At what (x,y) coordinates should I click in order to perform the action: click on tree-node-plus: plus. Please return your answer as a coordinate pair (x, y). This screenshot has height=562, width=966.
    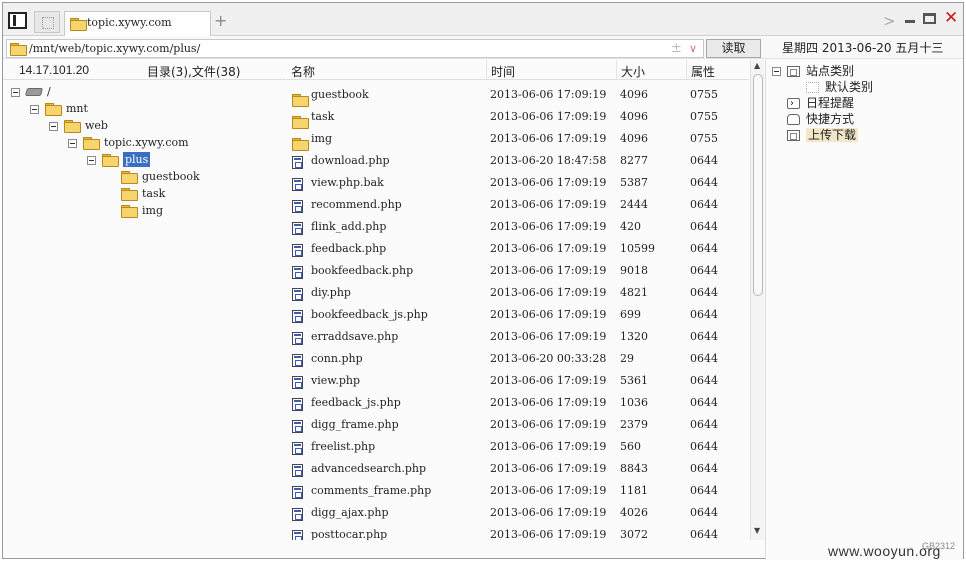
    Looking at the image, I should click on (119, 160).